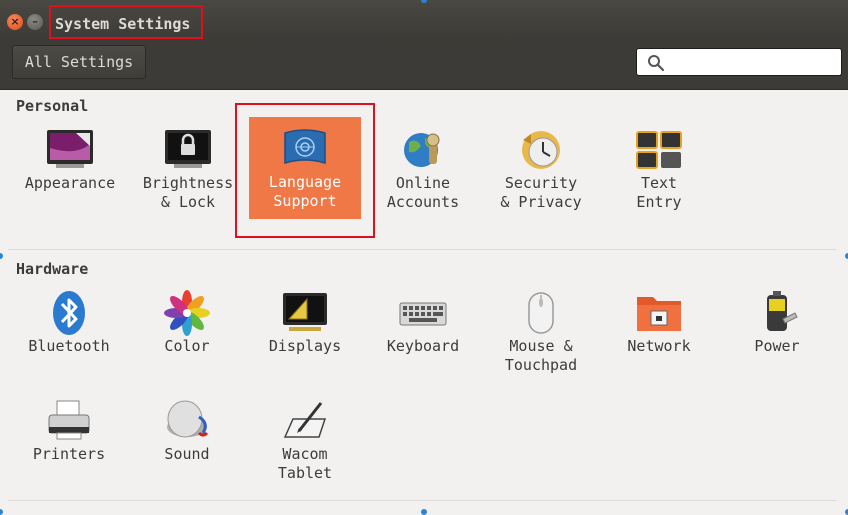  What do you see at coordinates (423, 346) in the screenshot?
I see `item-label: Keyboard` at bounding box center [423, 346].